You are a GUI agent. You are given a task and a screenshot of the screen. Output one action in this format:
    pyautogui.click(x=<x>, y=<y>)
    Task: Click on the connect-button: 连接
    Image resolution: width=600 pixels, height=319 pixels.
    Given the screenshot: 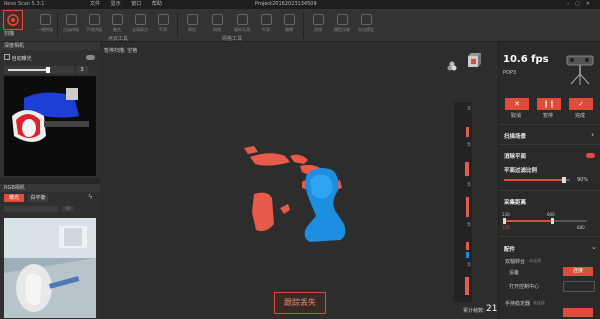 What is the action you would take?
    pyautogui.click(x=578, y=271)
    